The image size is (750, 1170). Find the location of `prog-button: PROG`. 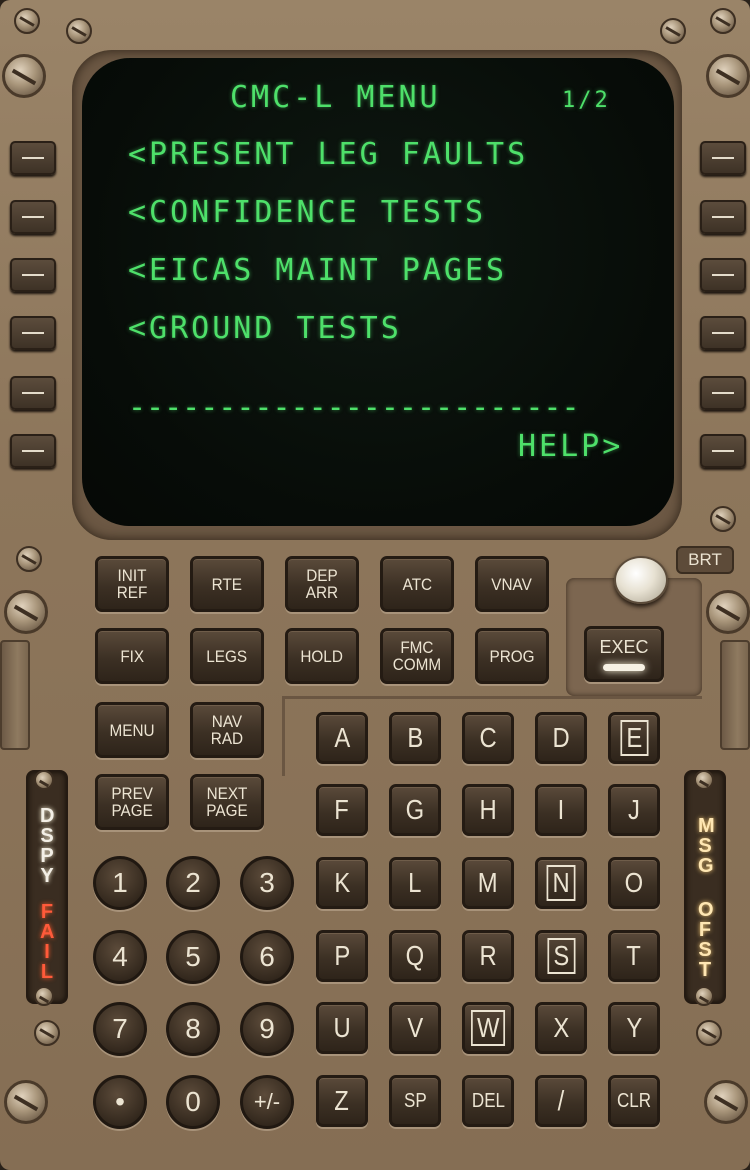

prog-button: PROG is located at coordinates (512, 656).